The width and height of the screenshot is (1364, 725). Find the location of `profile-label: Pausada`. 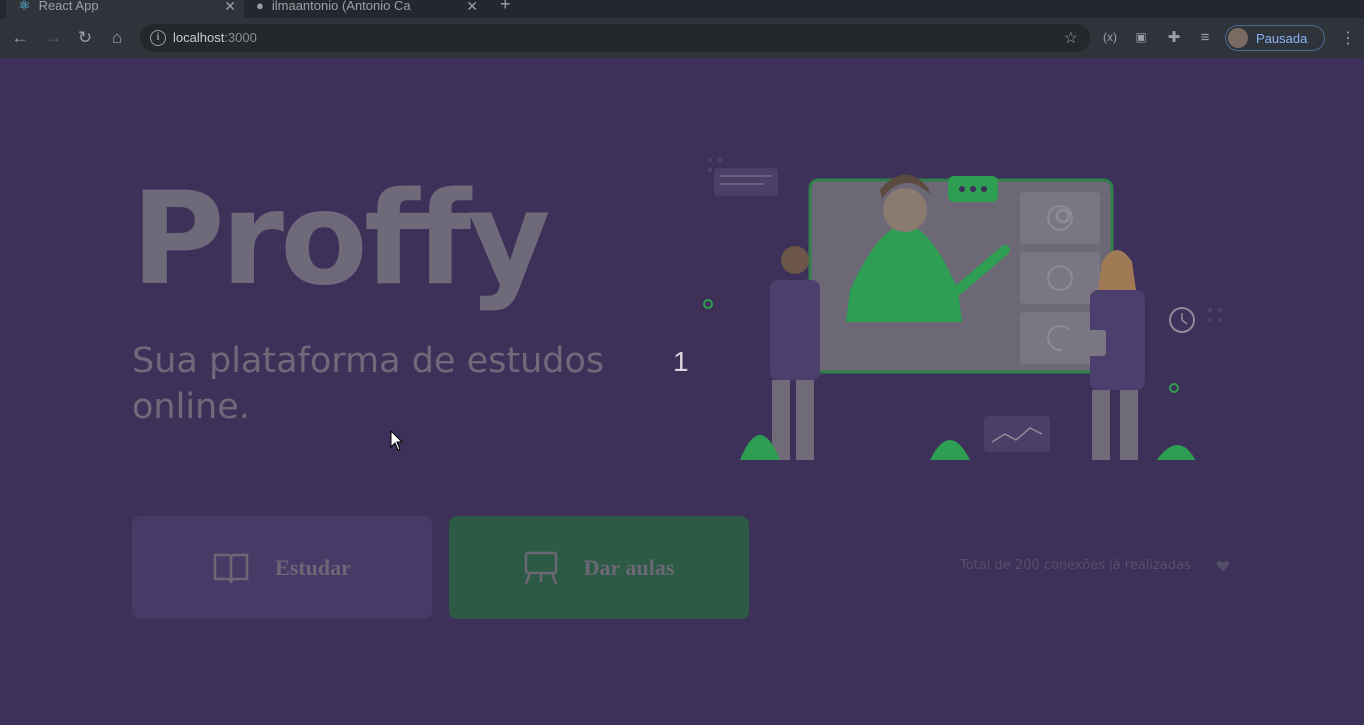

profile-label: Pausada is located at coordinates (1282, 38).